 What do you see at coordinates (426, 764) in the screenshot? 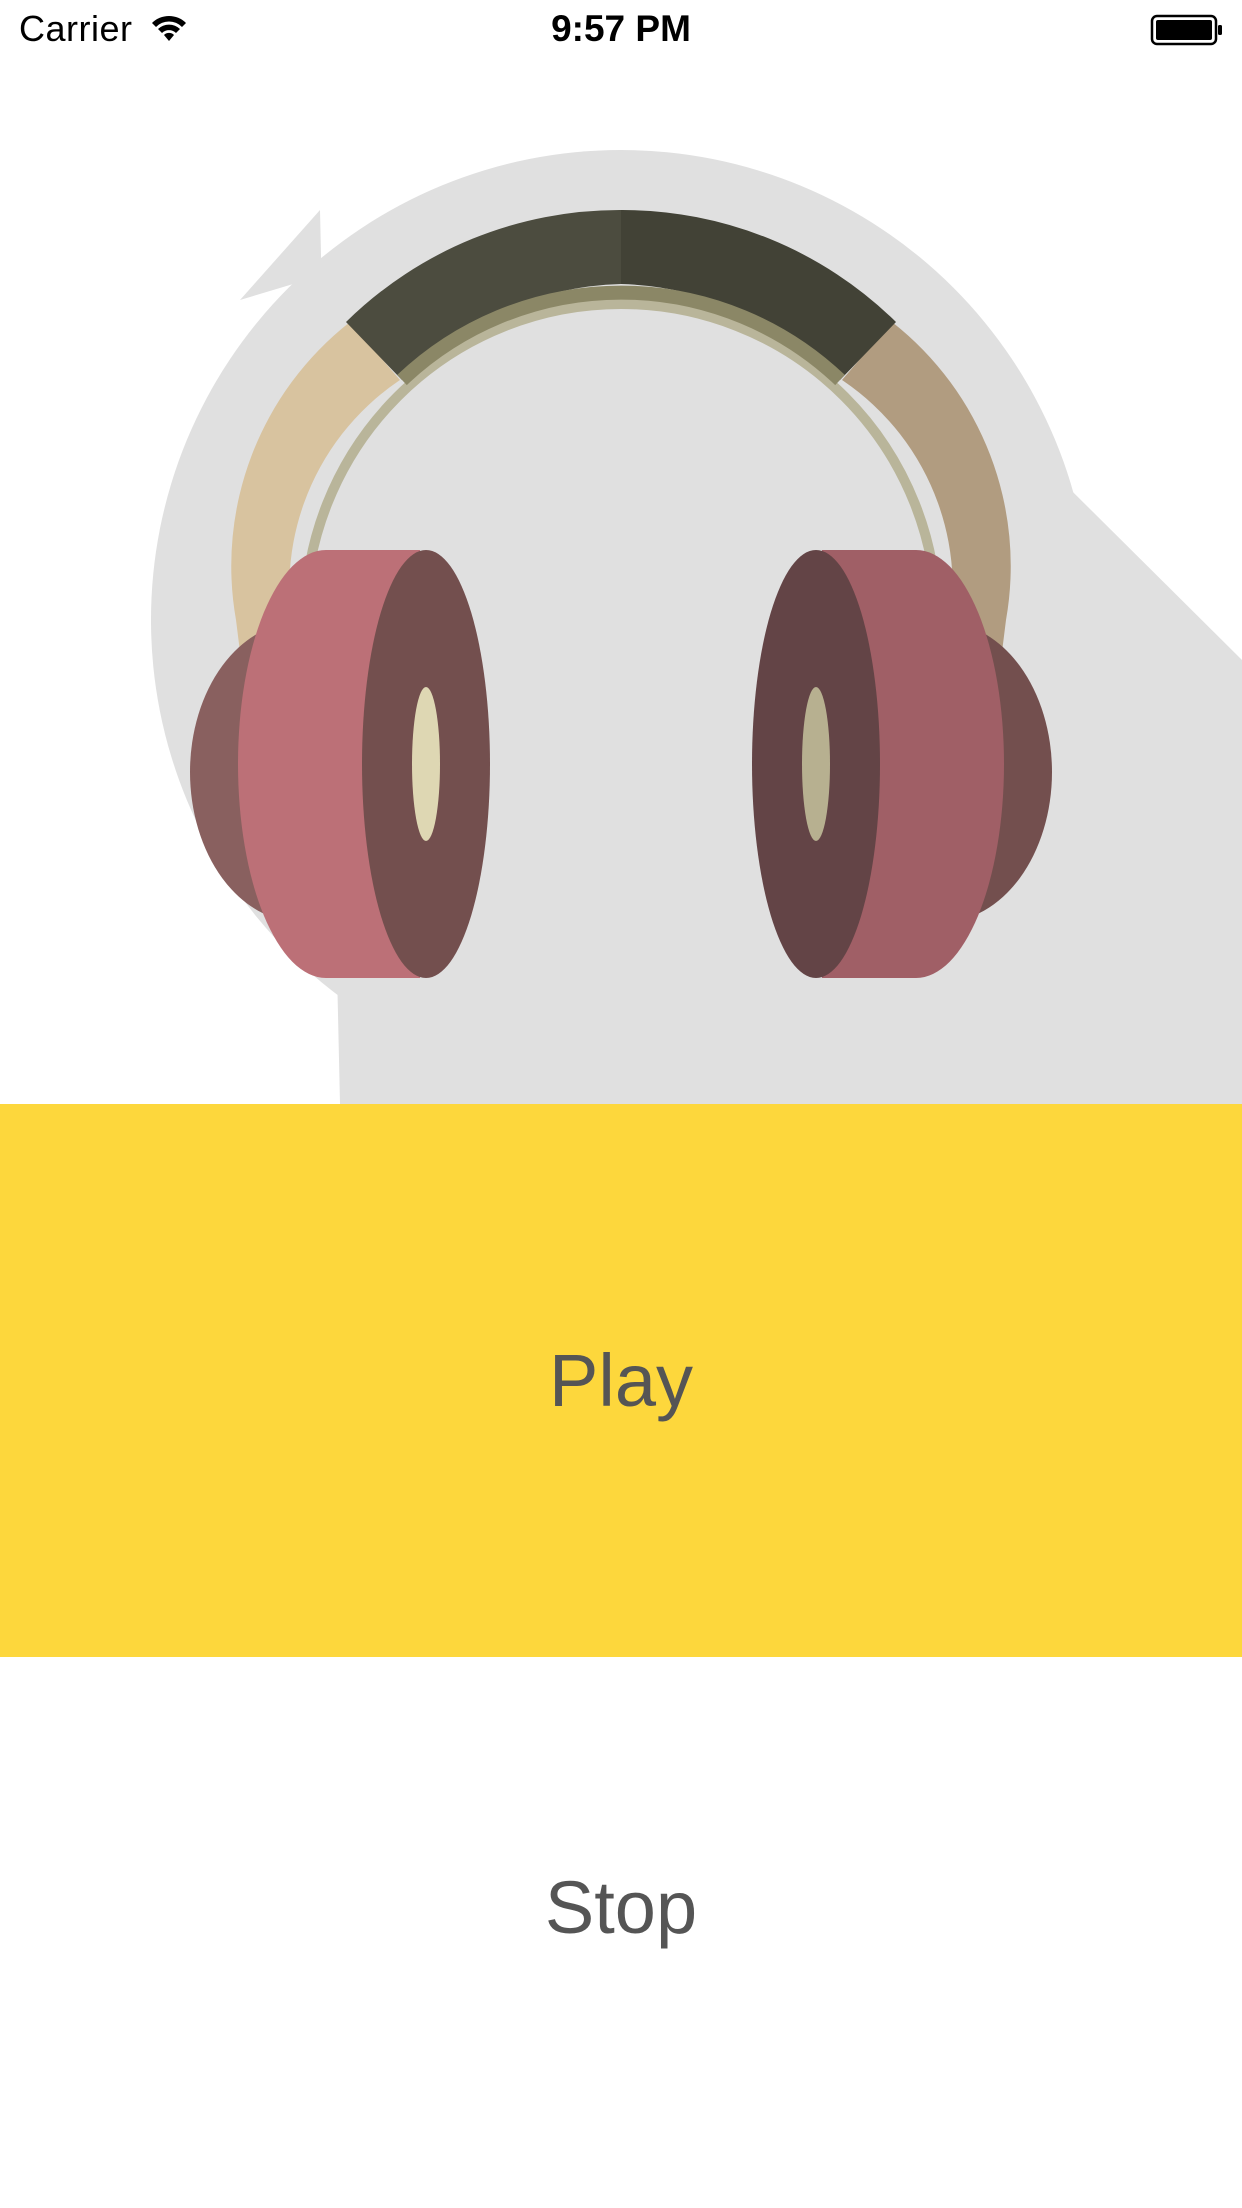
I see `left-cup-hole` at bounding box center [426, 764].